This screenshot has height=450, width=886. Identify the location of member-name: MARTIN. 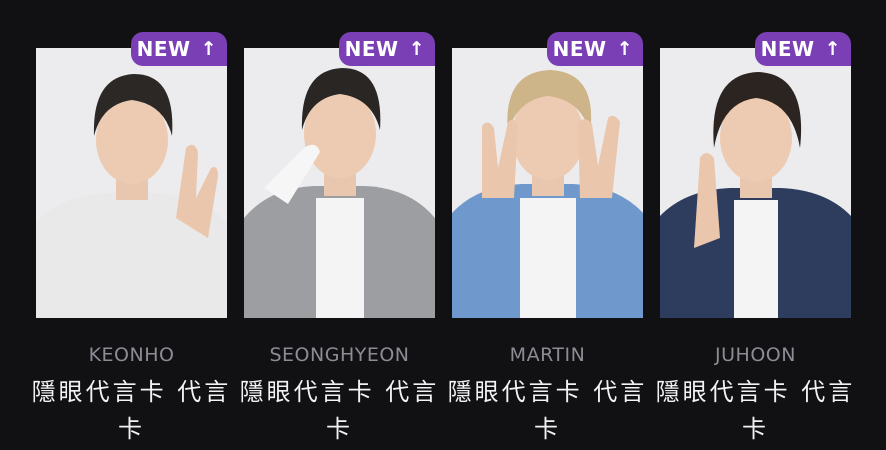
(547, 355).